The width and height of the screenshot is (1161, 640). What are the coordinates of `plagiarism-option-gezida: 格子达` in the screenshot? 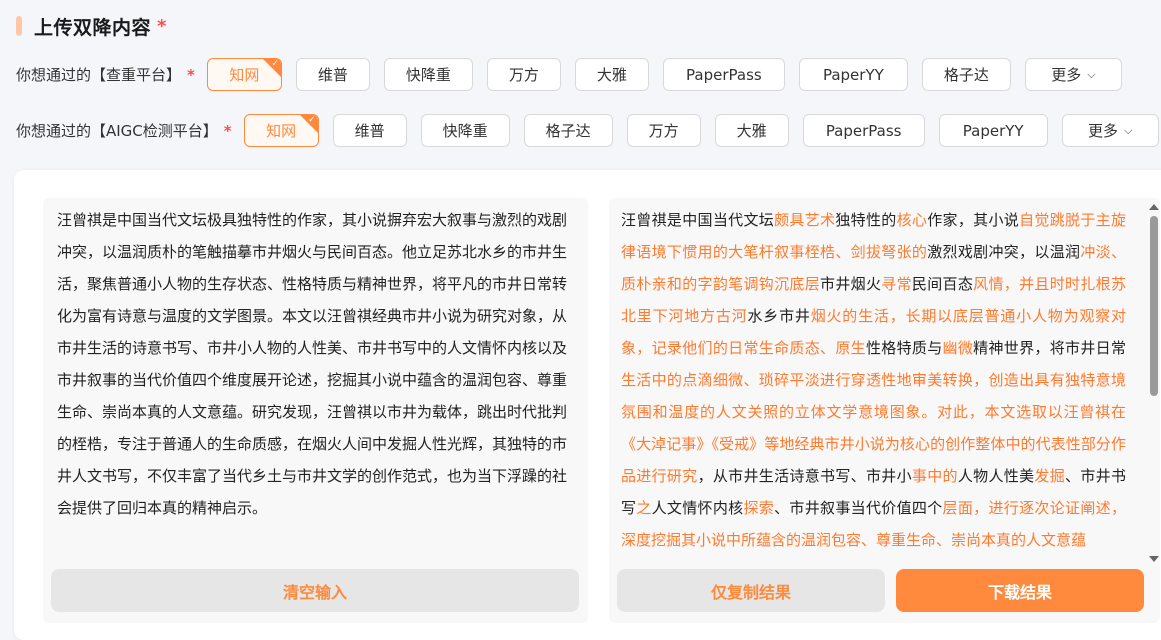 It's located at (966, 74).